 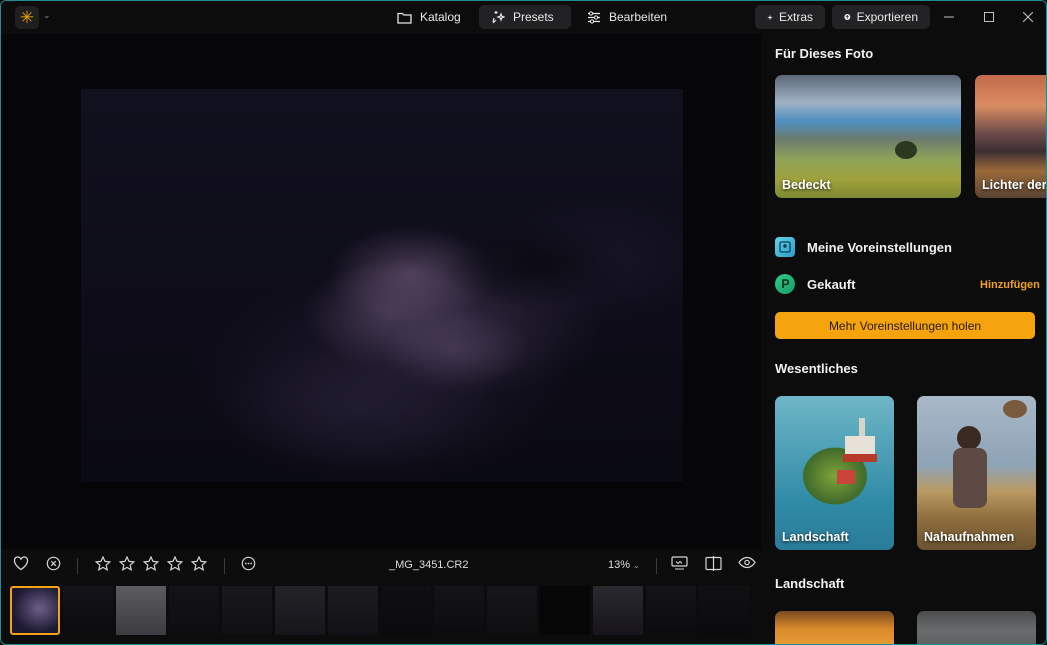 What do you see at coordinates (949, 17) in the screenshot?
I see `minimize-icon` at bounding box center [949, 17].